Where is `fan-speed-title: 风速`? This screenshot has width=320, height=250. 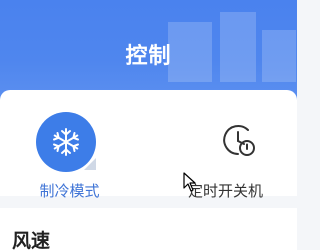 fan-speed-title: 风速 is located at coordinates (31, 240).